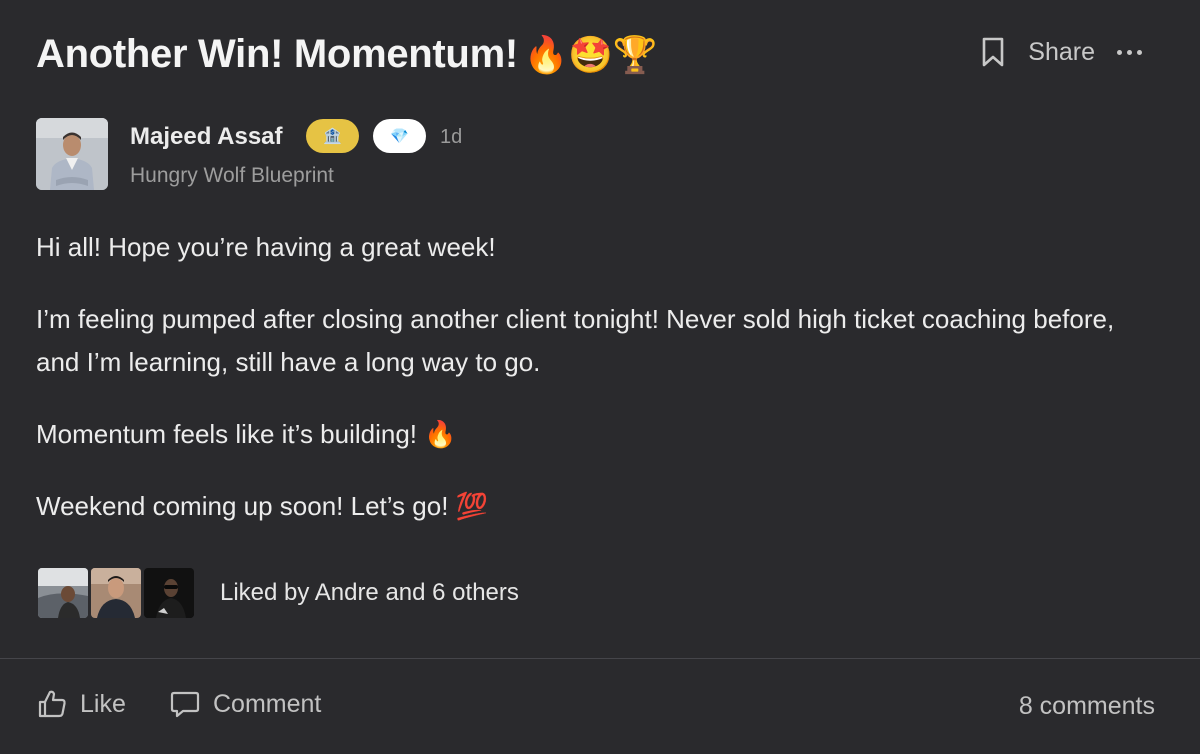 This screenshot has width=1200, height=754. Describe the element at coordinates (262, 506) in the screenshot. I see `post-paragraph: Weekend coming up soon! Let’s go! 💯` at that location.